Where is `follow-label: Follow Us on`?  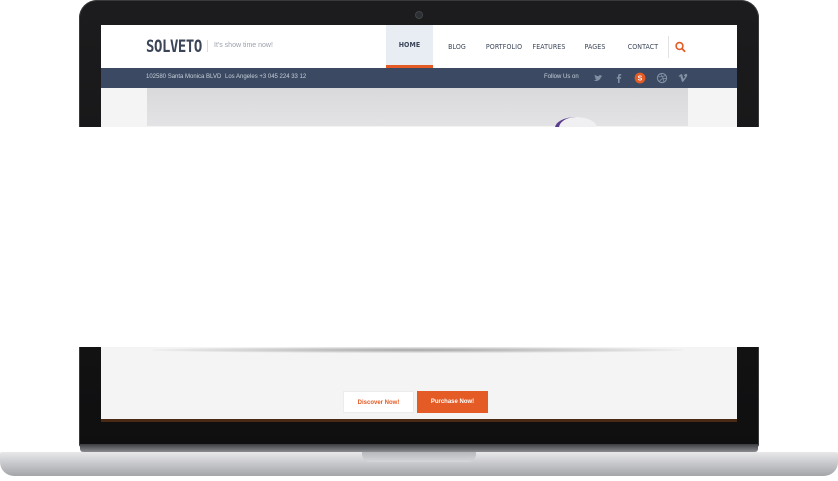
follow-label: Follow Us on is located at coordinates (561, 77).